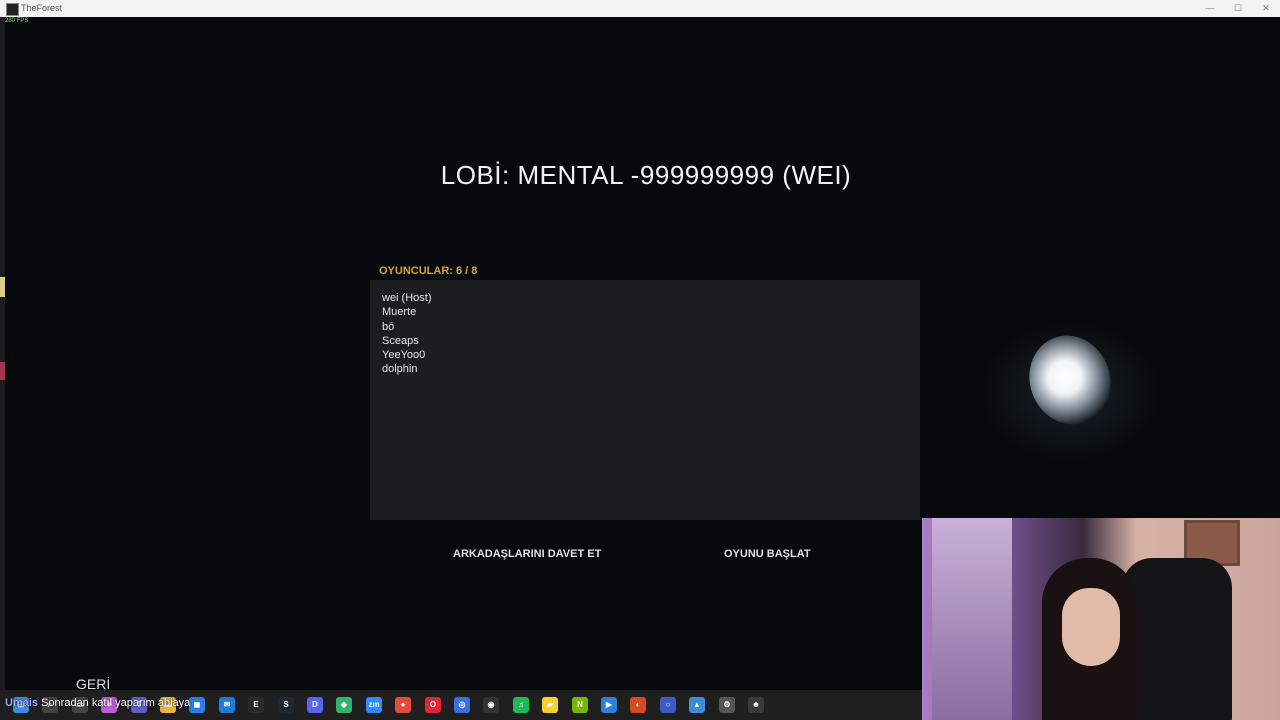  Describe the element at coordinates (697, 705) in the screenshot. I see `photos-icon: ▲` at that location.